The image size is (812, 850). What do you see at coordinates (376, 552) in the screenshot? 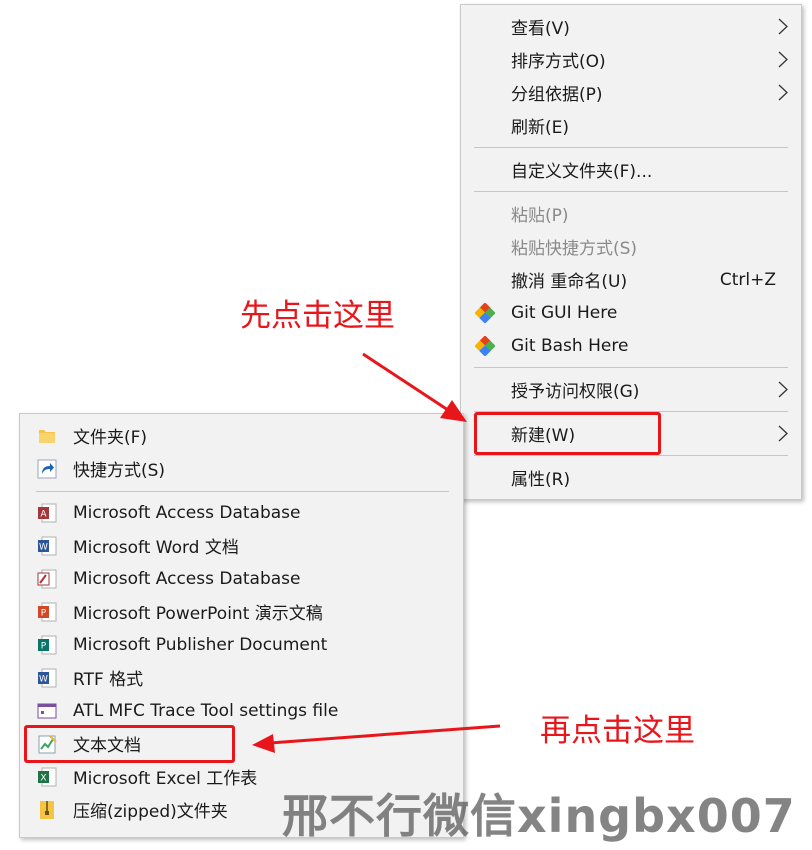
I see `annotation-arrows` at bounding box center [376, 552].